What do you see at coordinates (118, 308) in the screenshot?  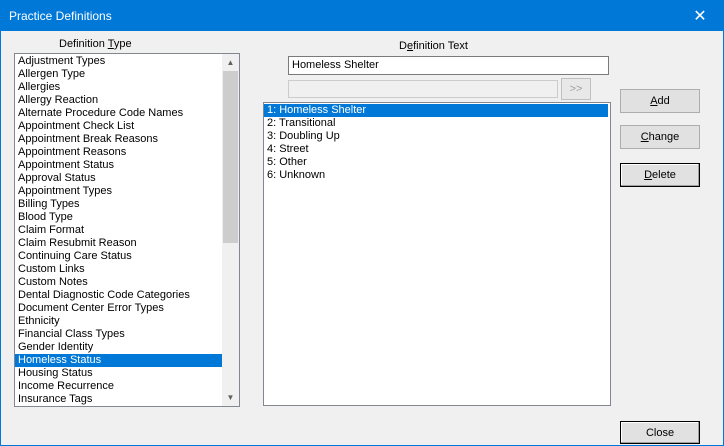 I see `list-item: Document Center Error Types` at bounding box center [118, 308].